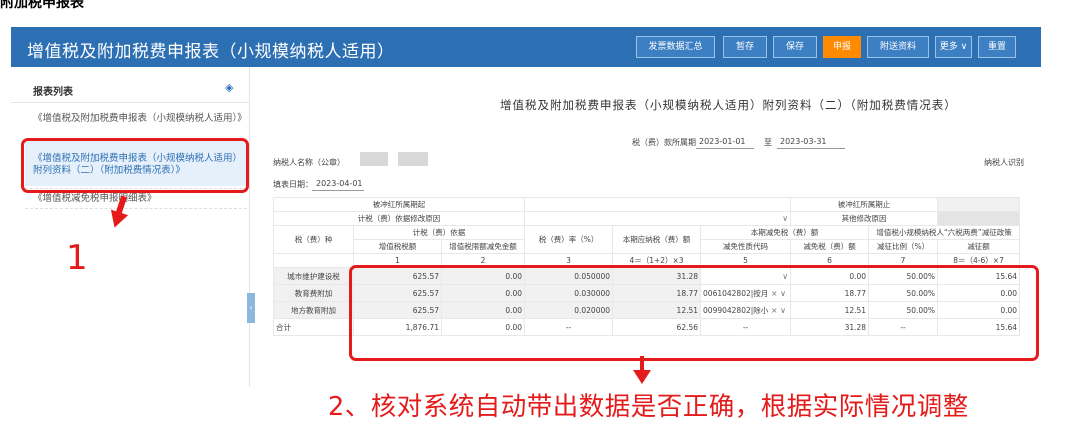  Describe the element at coordinates (338, 190) in the screenshot. I see `fill-date-underline` at that location.